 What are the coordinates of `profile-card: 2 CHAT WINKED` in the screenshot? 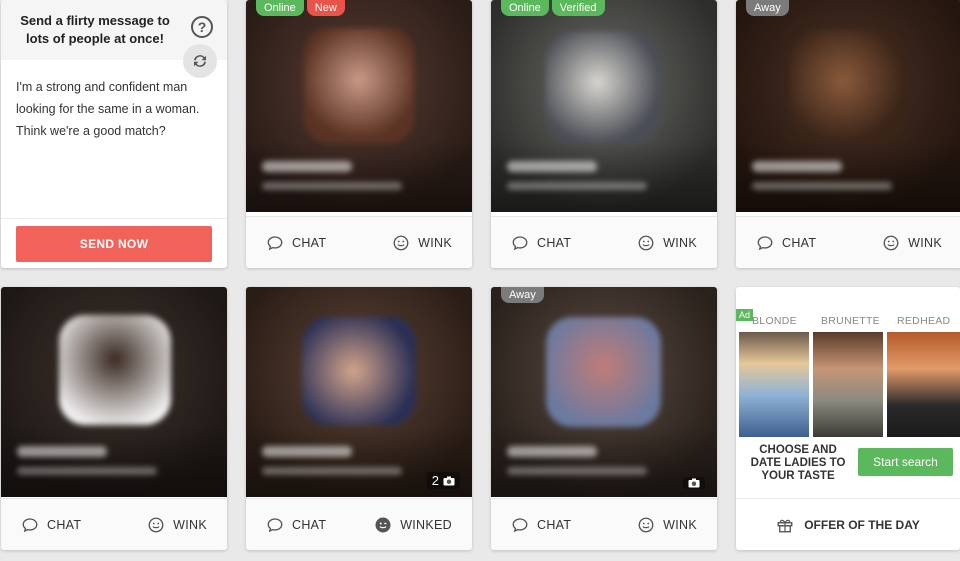 It's located at (359, 418).